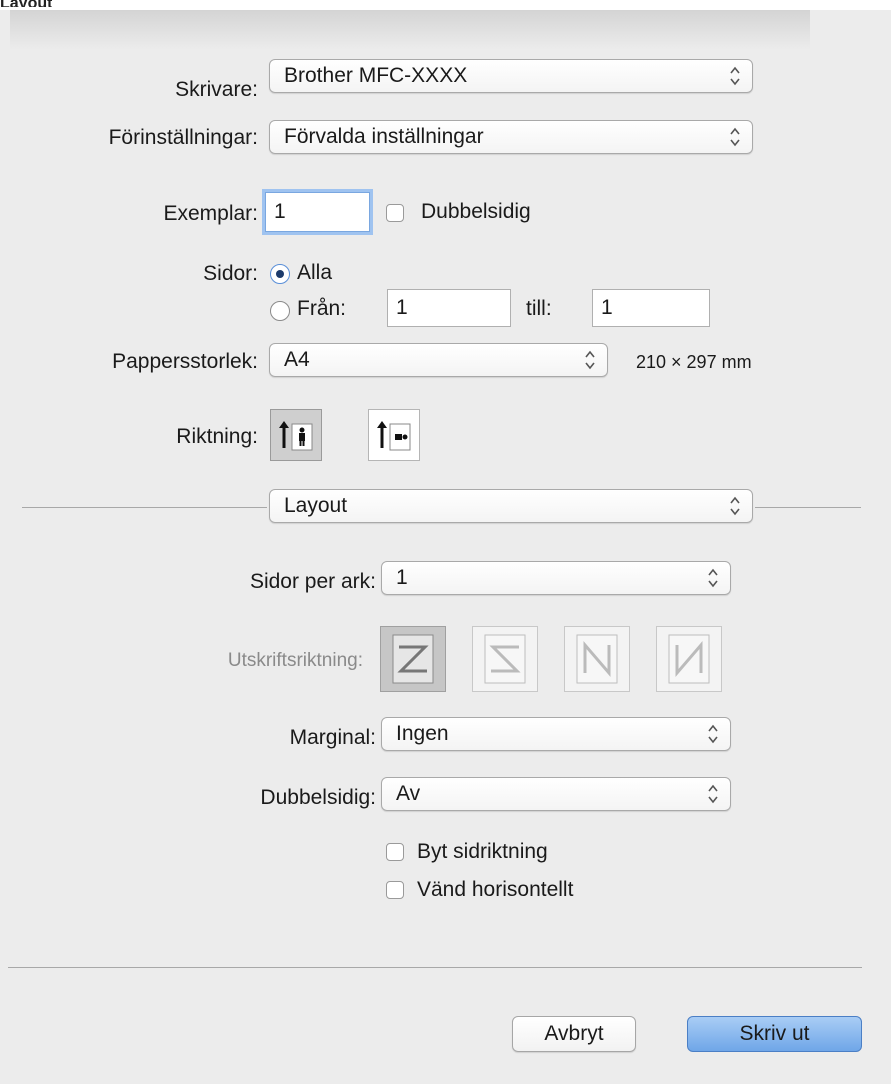  I want to click on bottom-divider, so click(435, 967).